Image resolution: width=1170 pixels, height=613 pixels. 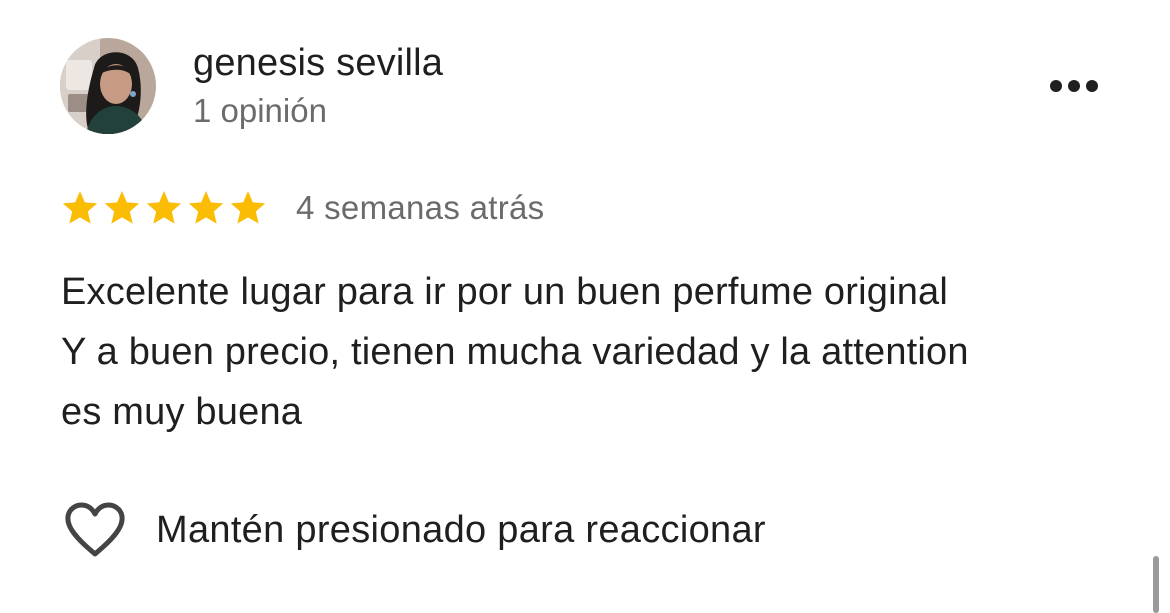 I want to click on heart-outline-icon, so click(x=95, y=529).